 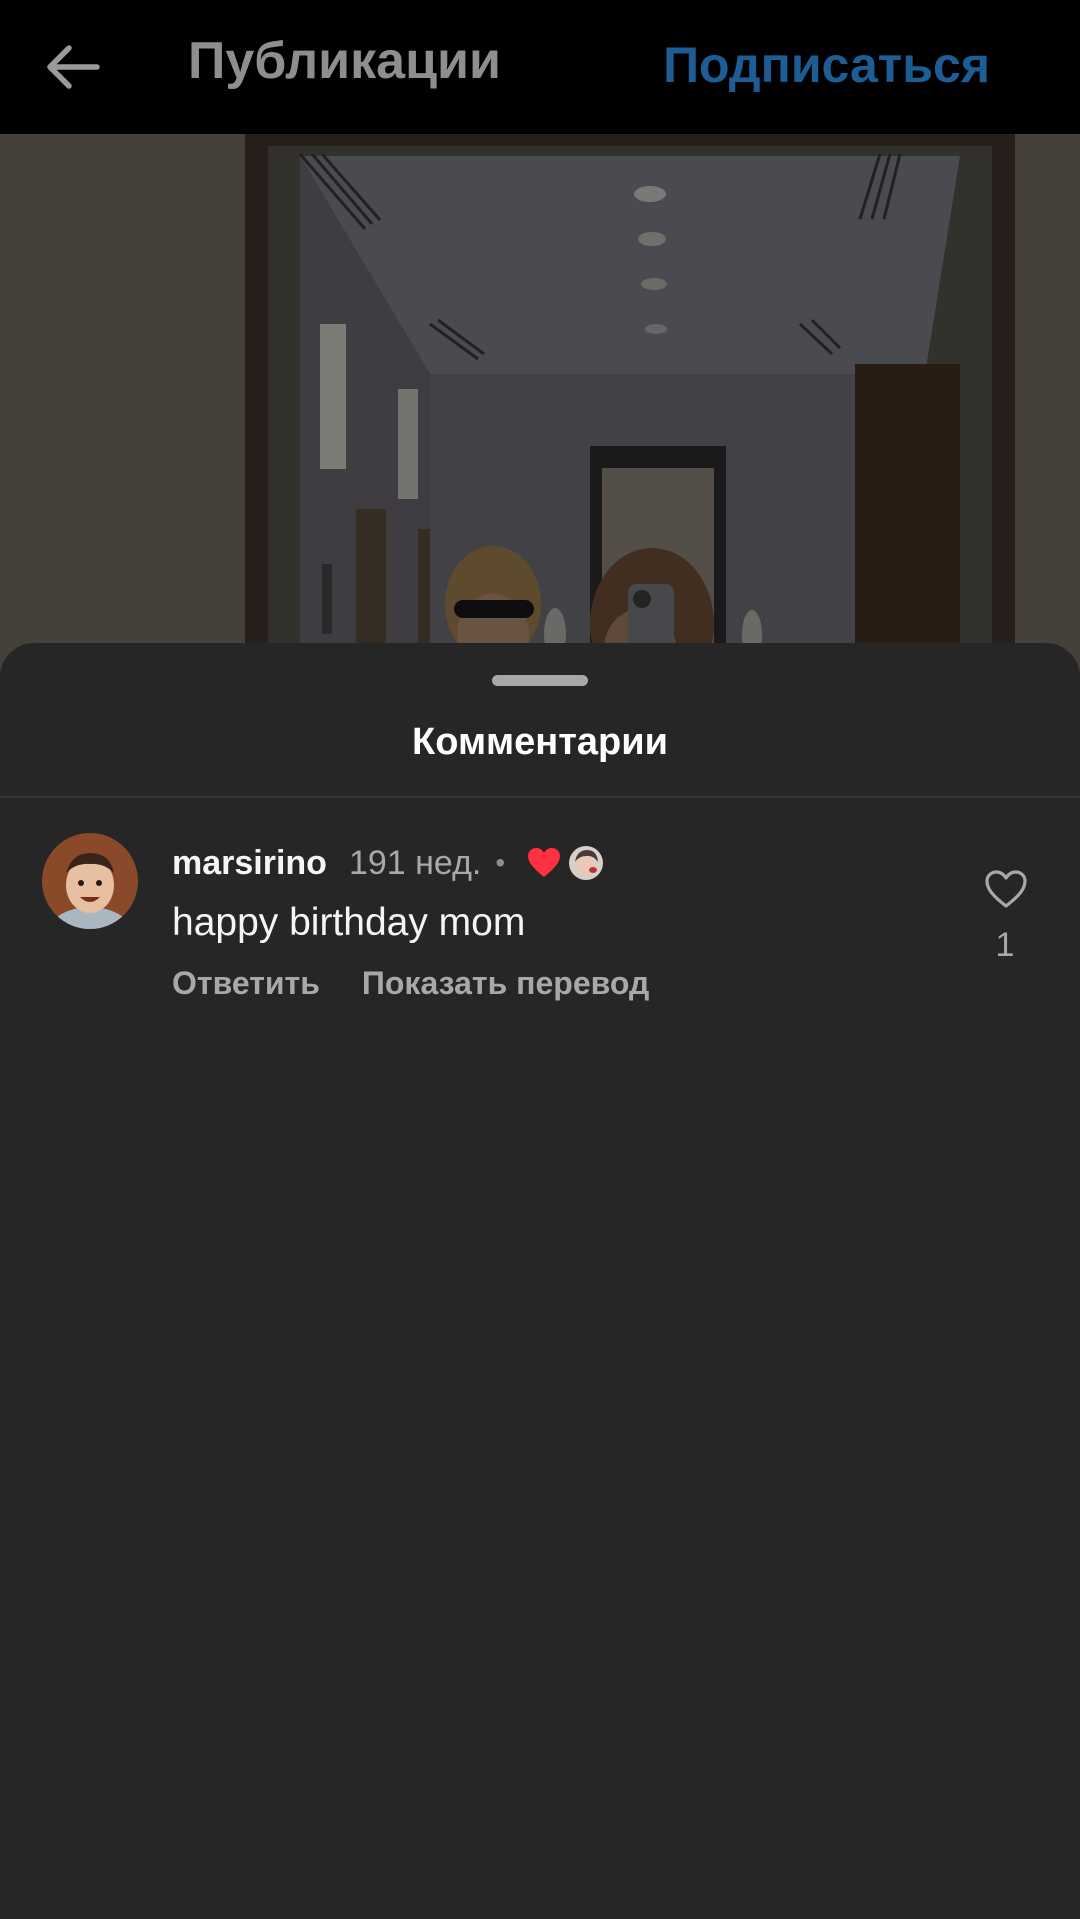 I want to click on page-title: Публикации, so click(x=344, y=61).